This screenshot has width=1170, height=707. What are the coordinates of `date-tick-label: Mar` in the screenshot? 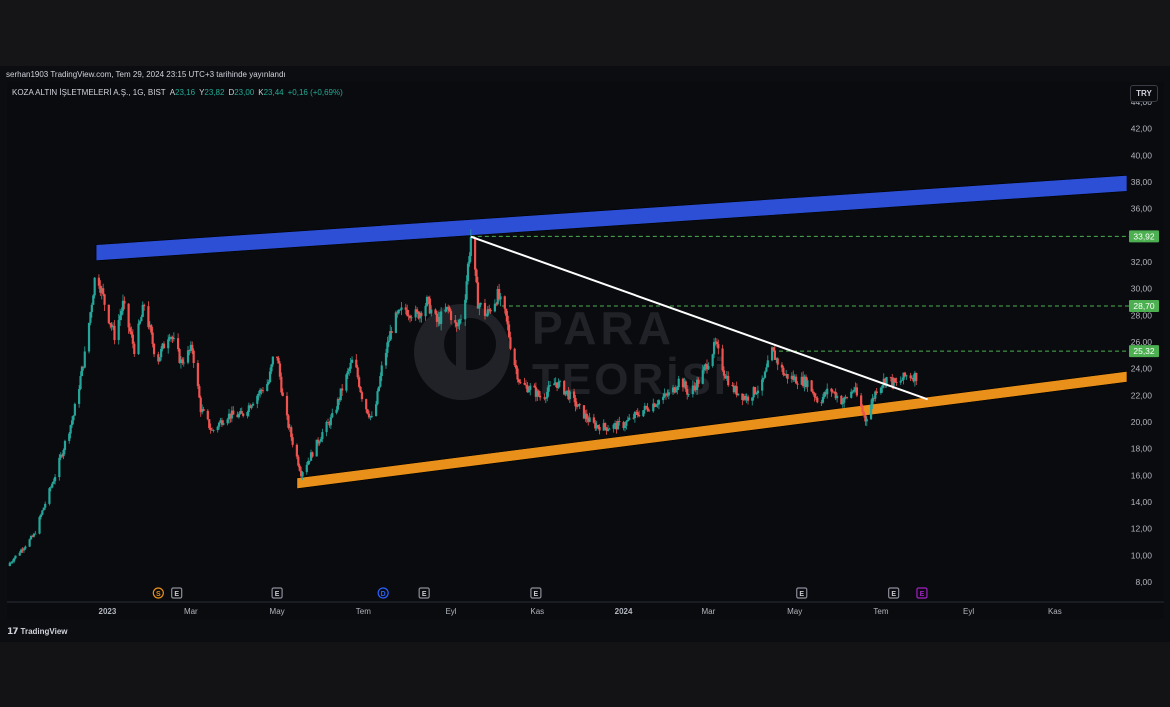 It's located at (191, 611).